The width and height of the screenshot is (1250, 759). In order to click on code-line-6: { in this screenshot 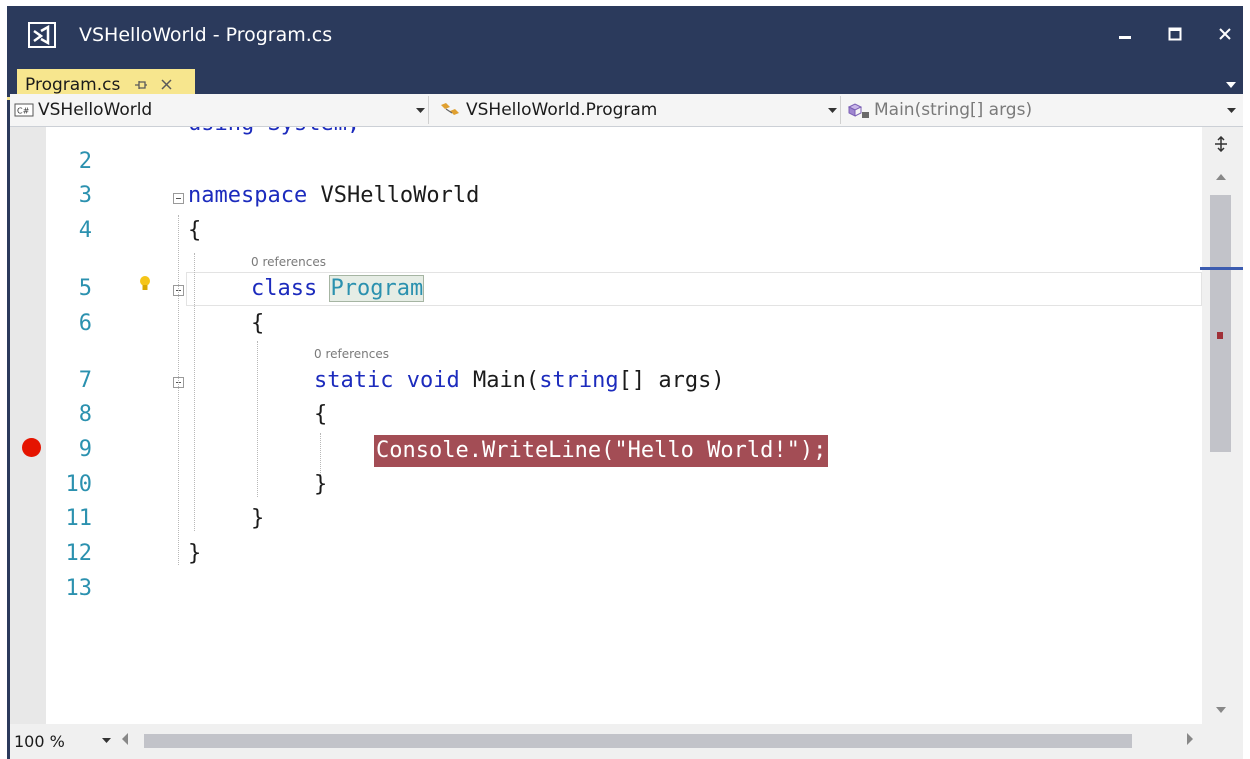, I will do `click(258, 323)`.